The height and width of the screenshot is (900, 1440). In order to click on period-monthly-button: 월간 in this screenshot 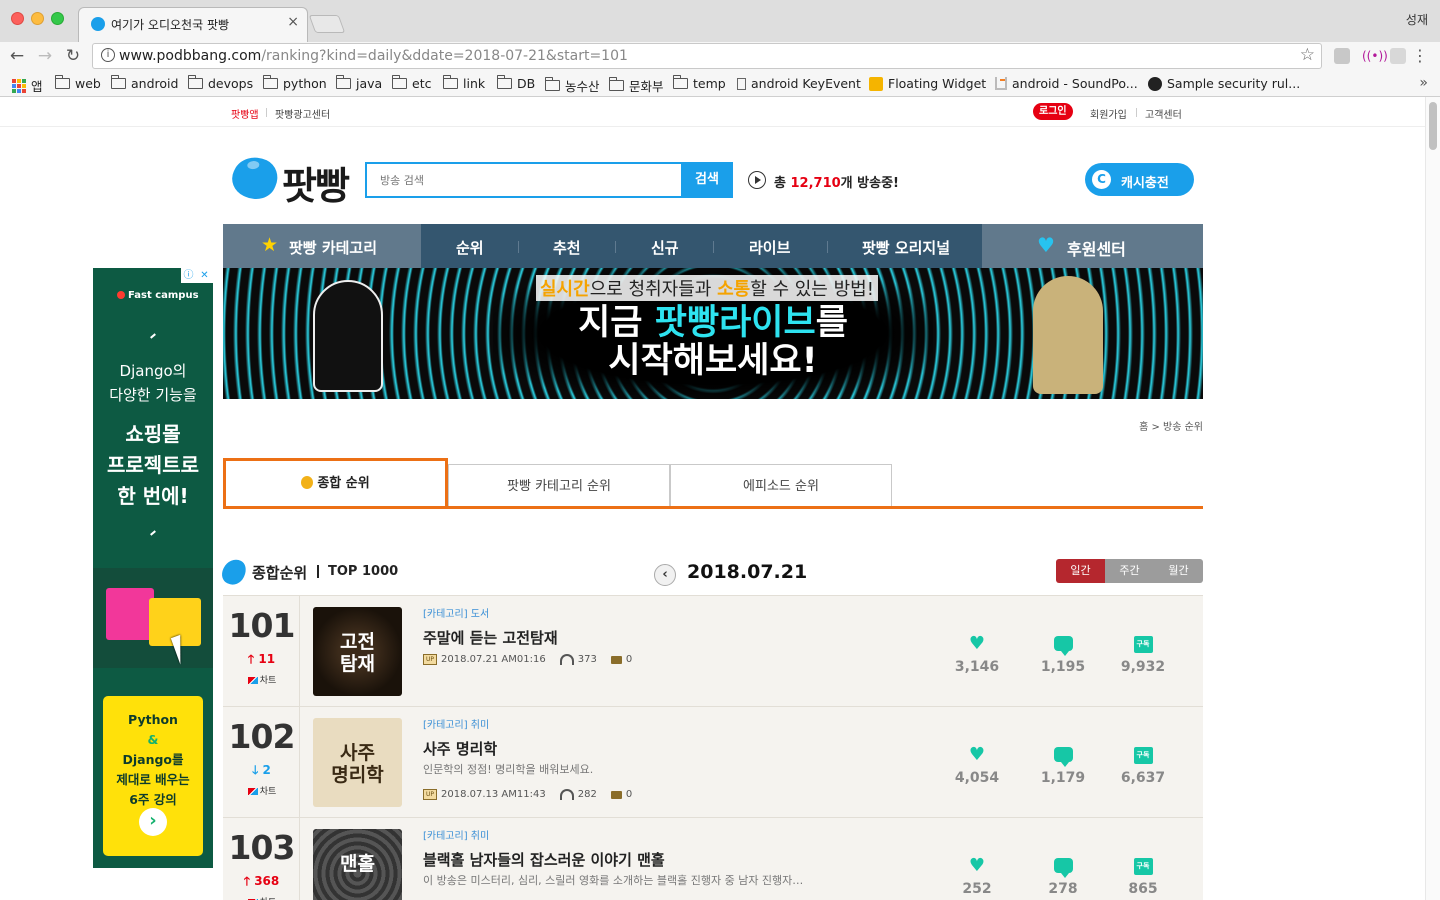, I will do `click(1178, 571)`.